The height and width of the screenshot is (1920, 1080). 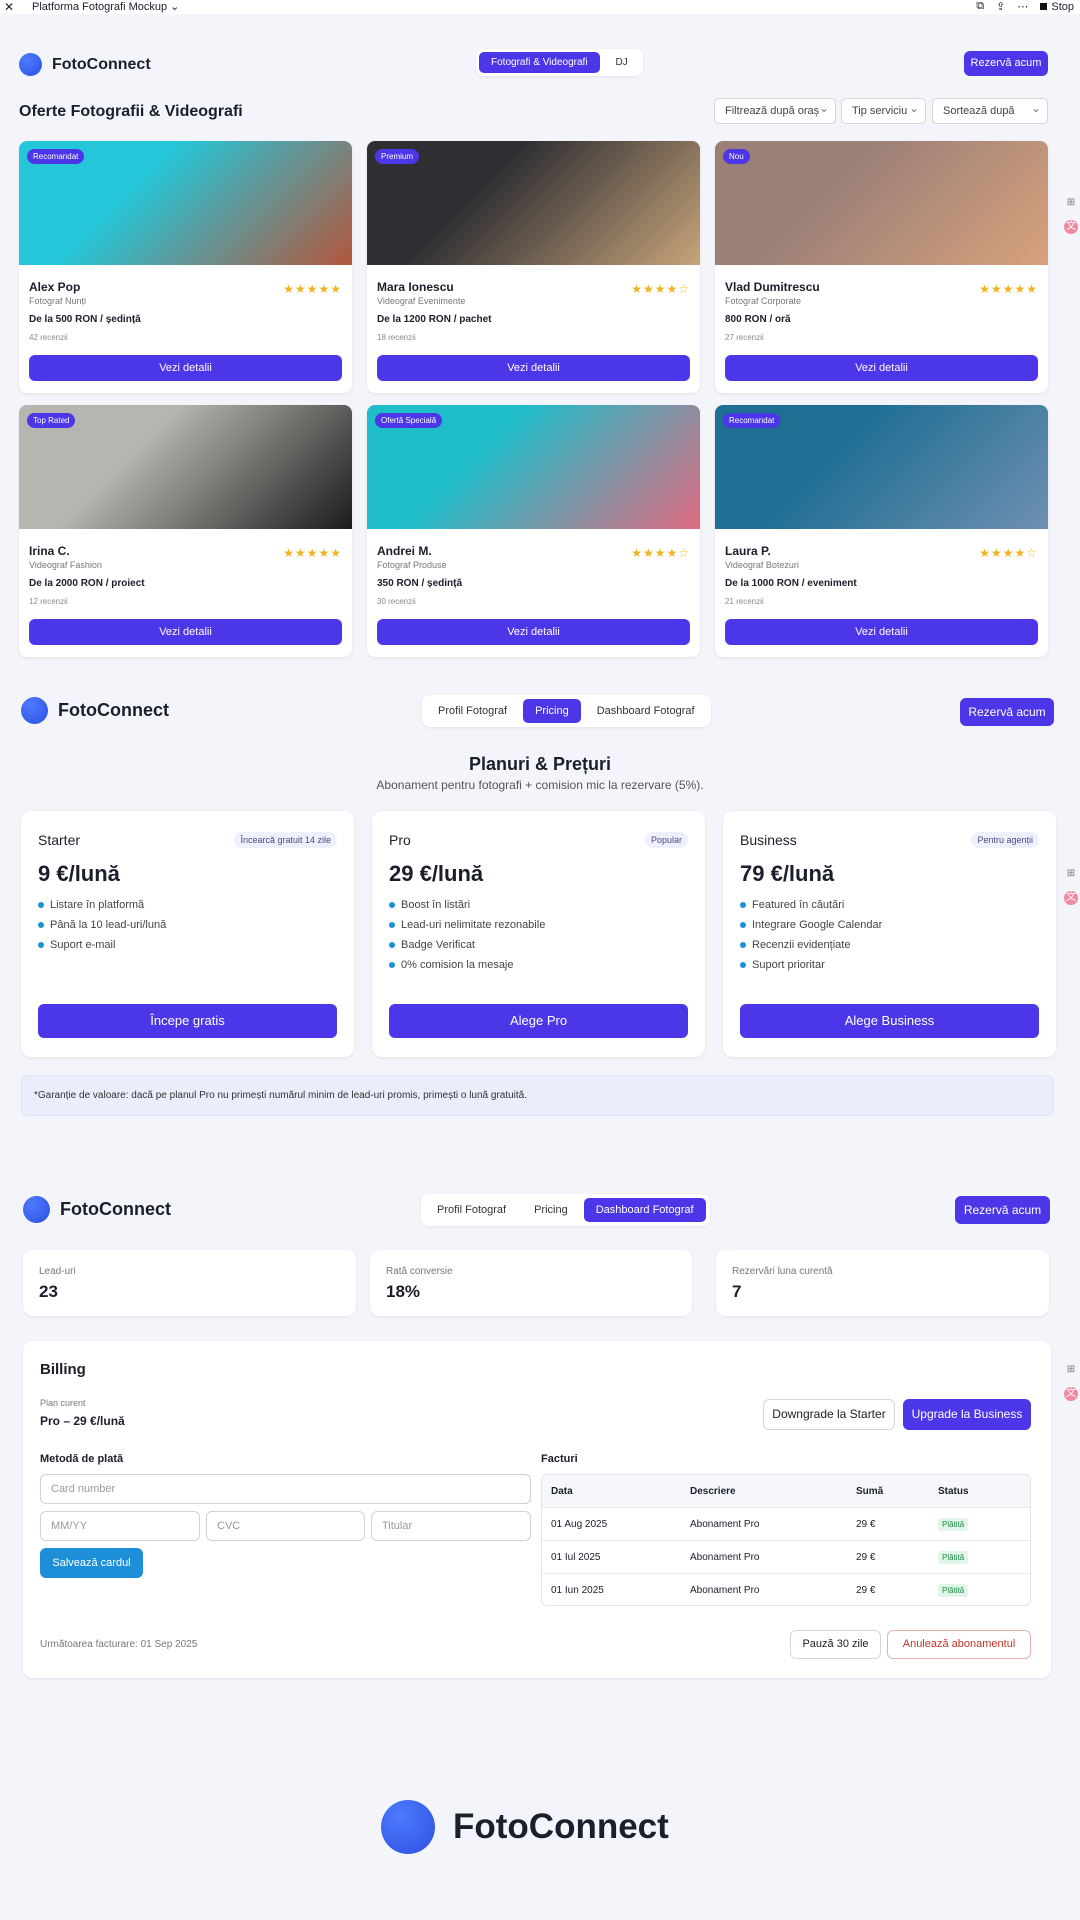 I want to click on service-type-select: Tip serviciu, so click(x=883, y=110).